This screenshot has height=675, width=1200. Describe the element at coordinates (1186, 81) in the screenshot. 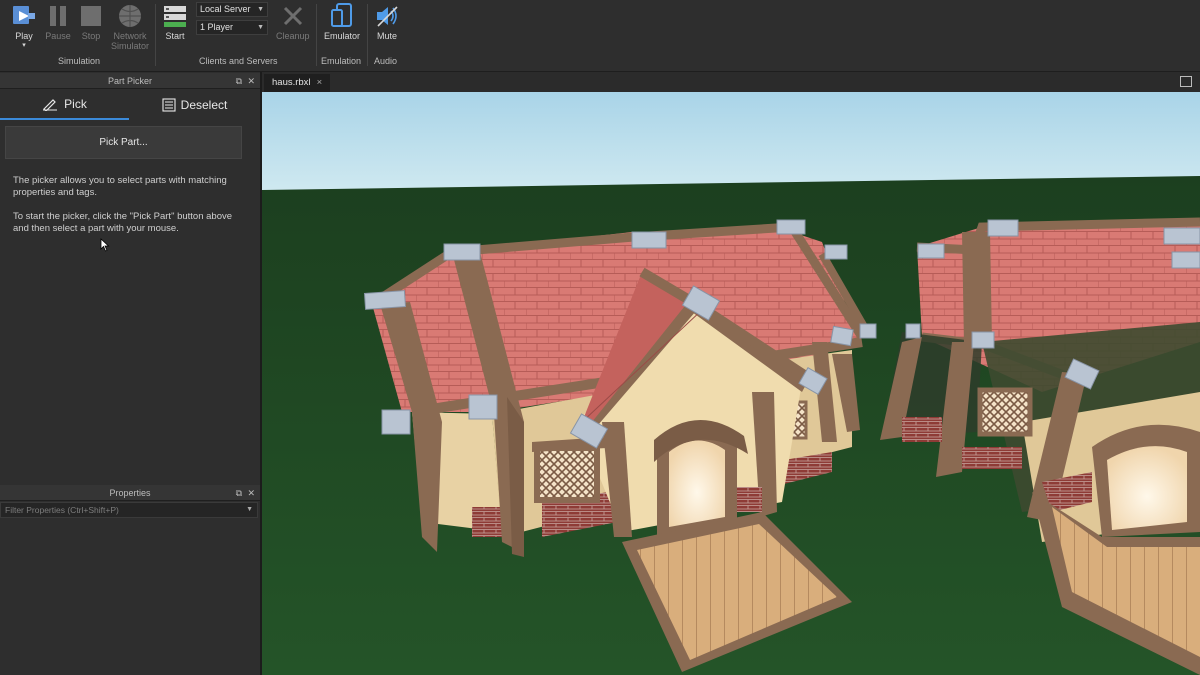

I see `maximize-icon` at that location.